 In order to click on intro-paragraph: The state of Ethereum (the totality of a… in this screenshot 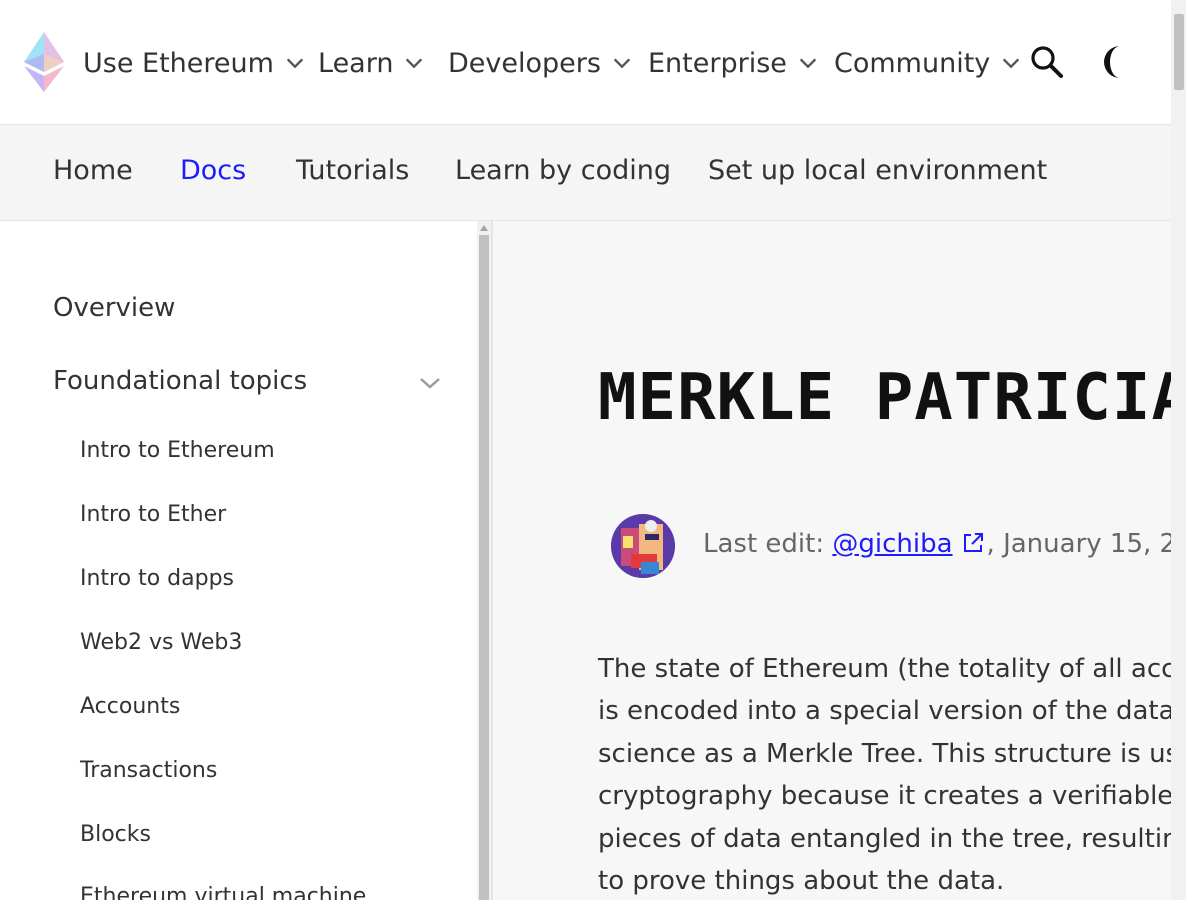, I will do `click(884, 774)`.